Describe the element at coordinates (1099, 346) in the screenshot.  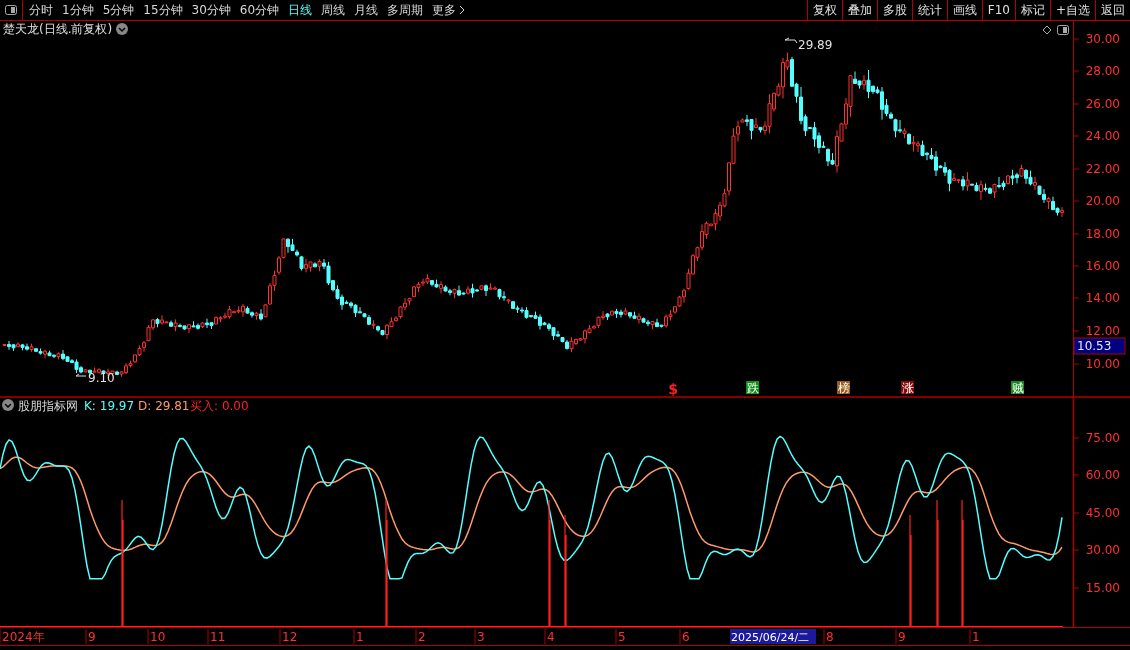
I see `price-tag: 10.53` at that location.